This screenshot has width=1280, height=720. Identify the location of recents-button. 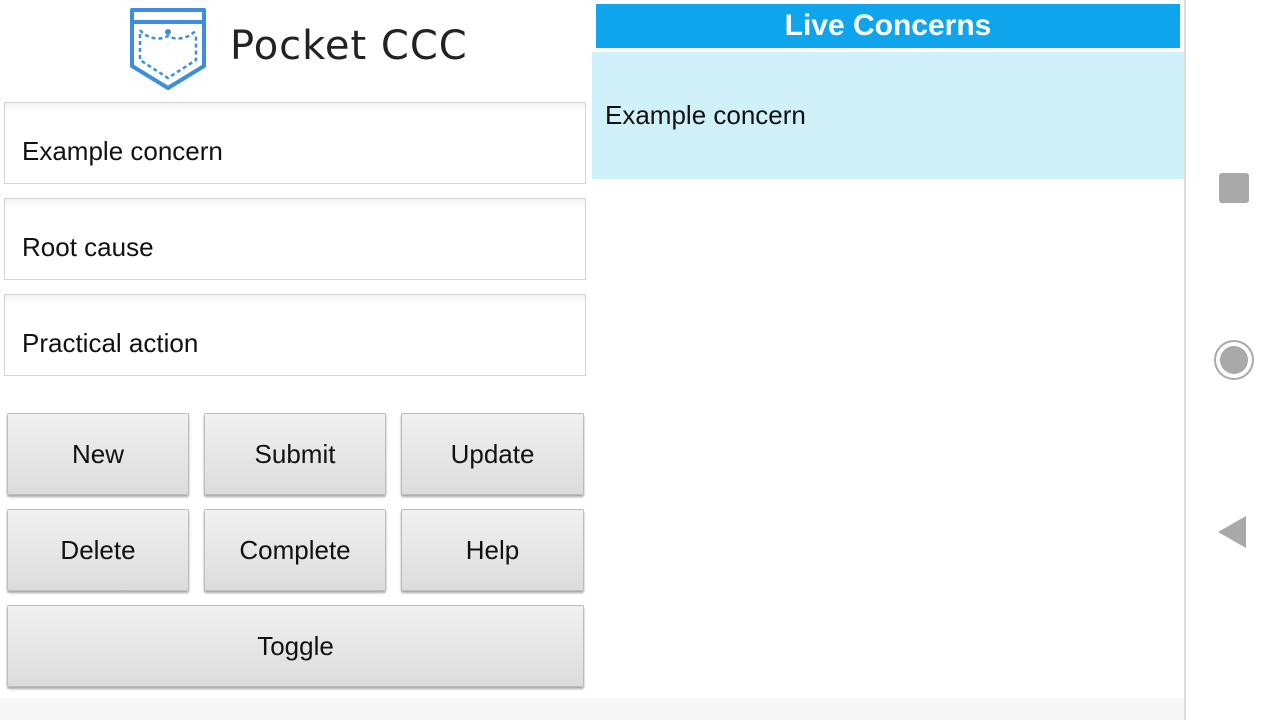
(1234, 188).